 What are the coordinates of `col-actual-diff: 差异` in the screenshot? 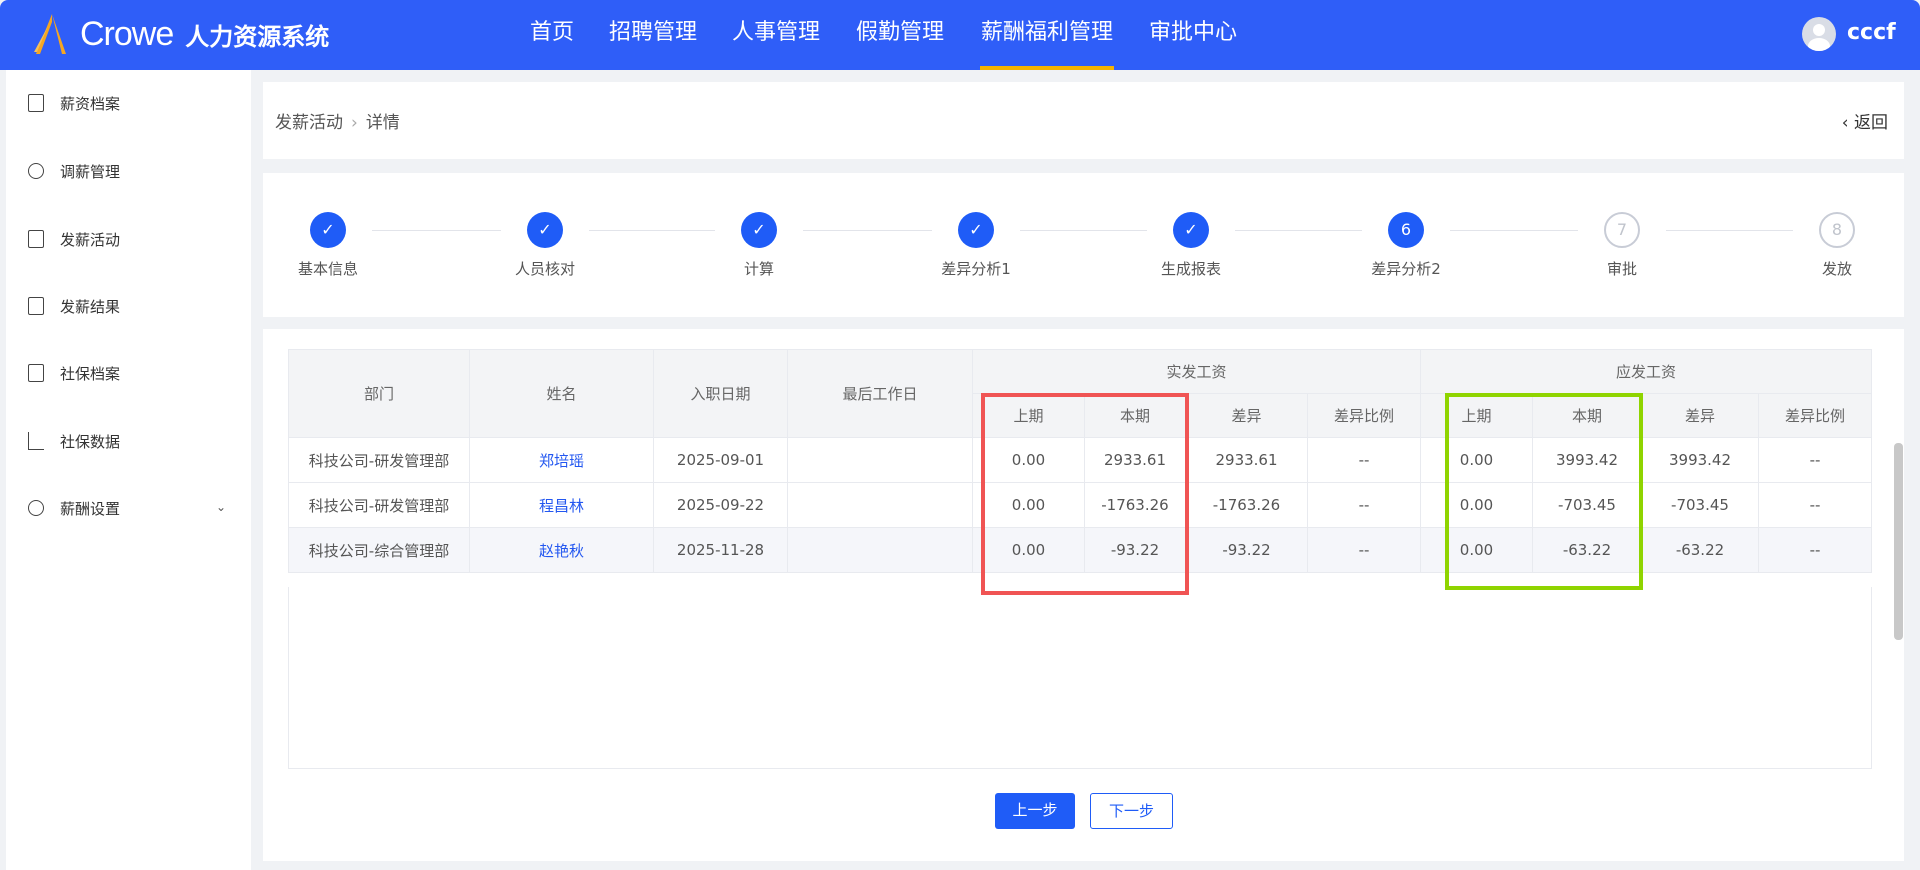 It's located at (1246, 415).